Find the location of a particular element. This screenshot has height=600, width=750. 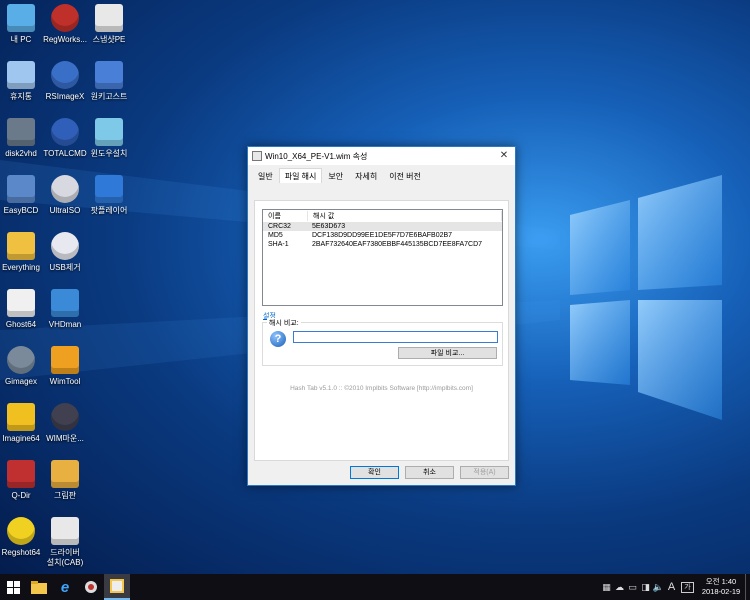

easybcd-icon is located at coordinates (21, 189).